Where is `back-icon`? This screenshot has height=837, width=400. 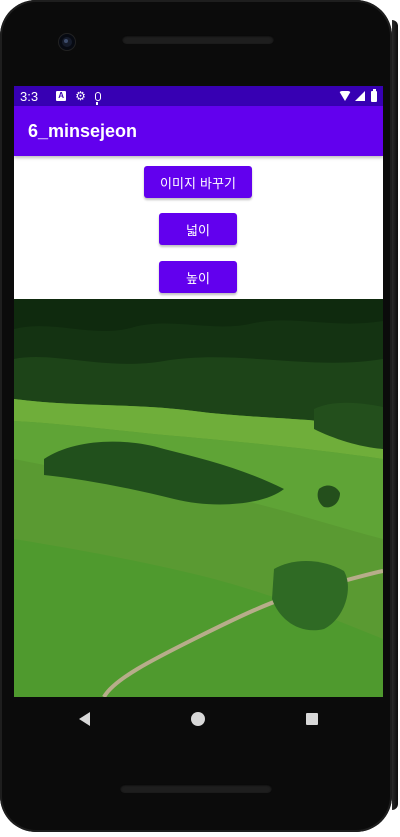
back-icon is located at coordinates (84, 719).